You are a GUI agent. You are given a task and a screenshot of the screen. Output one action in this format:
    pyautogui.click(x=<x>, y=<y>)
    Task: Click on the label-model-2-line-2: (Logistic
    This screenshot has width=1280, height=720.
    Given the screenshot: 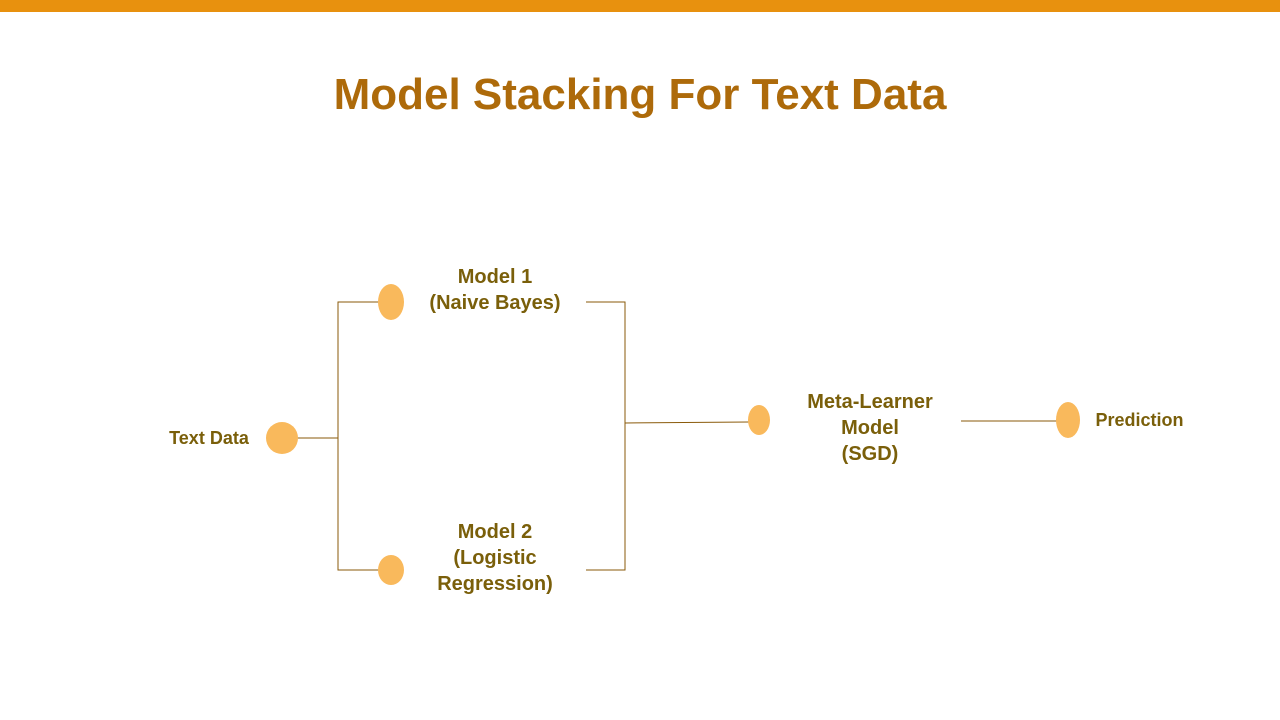 What is the action you would take?
    pyautogui.click(x=495, y=558)
    